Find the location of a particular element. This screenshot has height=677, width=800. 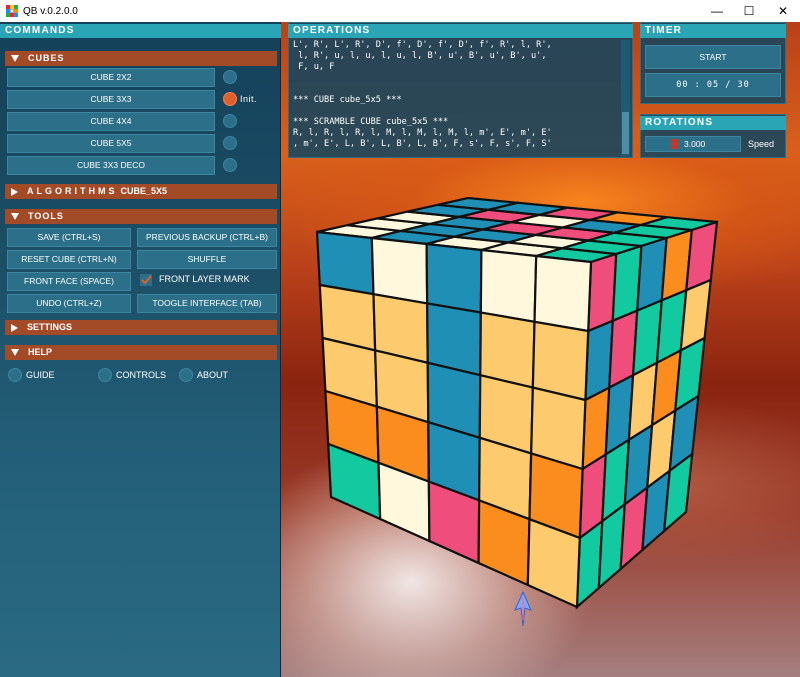

cube-3x3-radio is located at coordinates (230, 99).